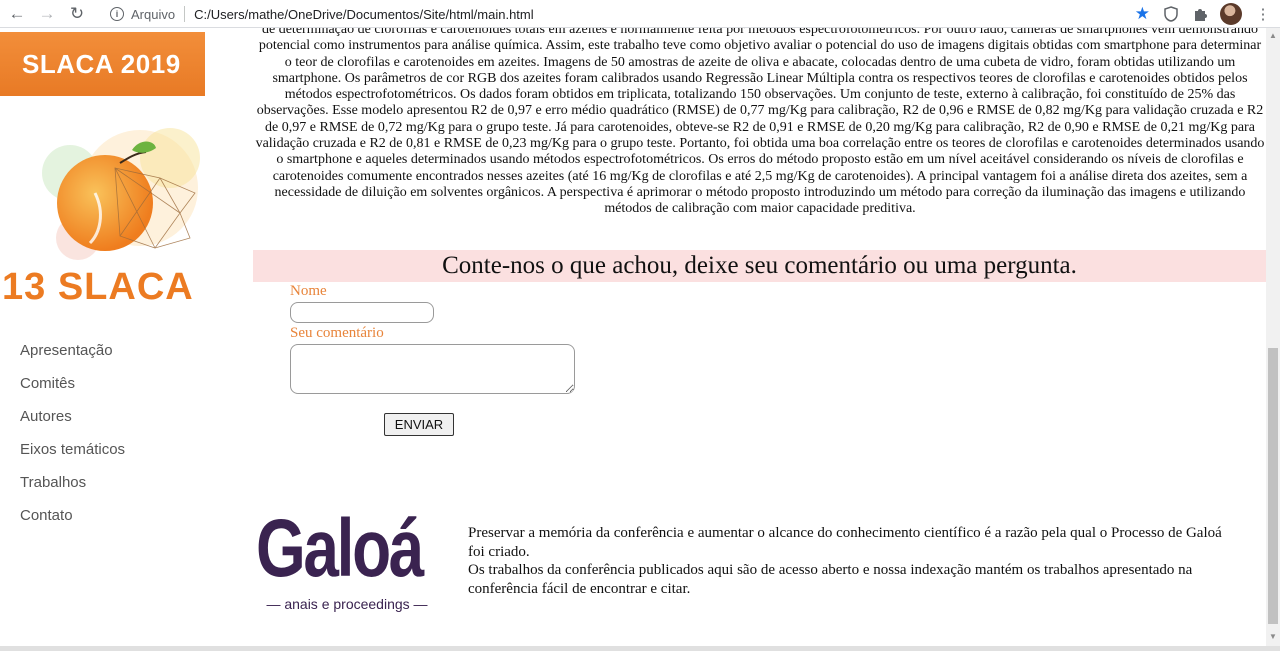 Image resolution: width=1280 pixels, height=651 pixels. What do you see at coordinates (72, 489) in the screenshot?
I see `sidebar-item-trabalhos: Trabalhos` at bounding box center [72, 489].